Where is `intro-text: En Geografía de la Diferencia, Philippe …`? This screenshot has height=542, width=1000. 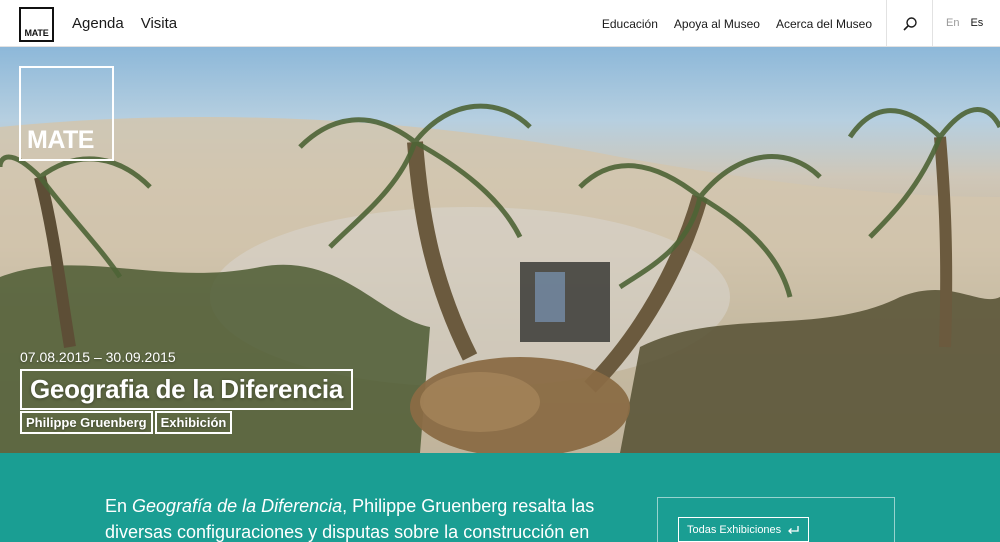 intro-text: En Geografía de la Diferencia, Philippe … is located at coordinates (365, 517).